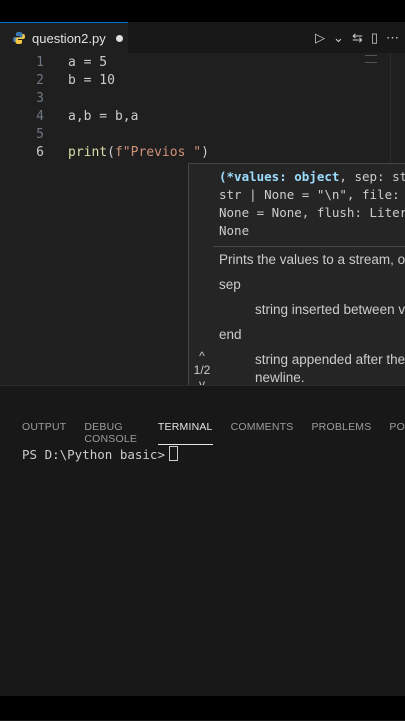 Image resolution: width=405 pixels, height=721 pixels. Describe the element at coordinates (341, 433) in the screenshot. I see `tab-problems: PROBLEMS` at that location.